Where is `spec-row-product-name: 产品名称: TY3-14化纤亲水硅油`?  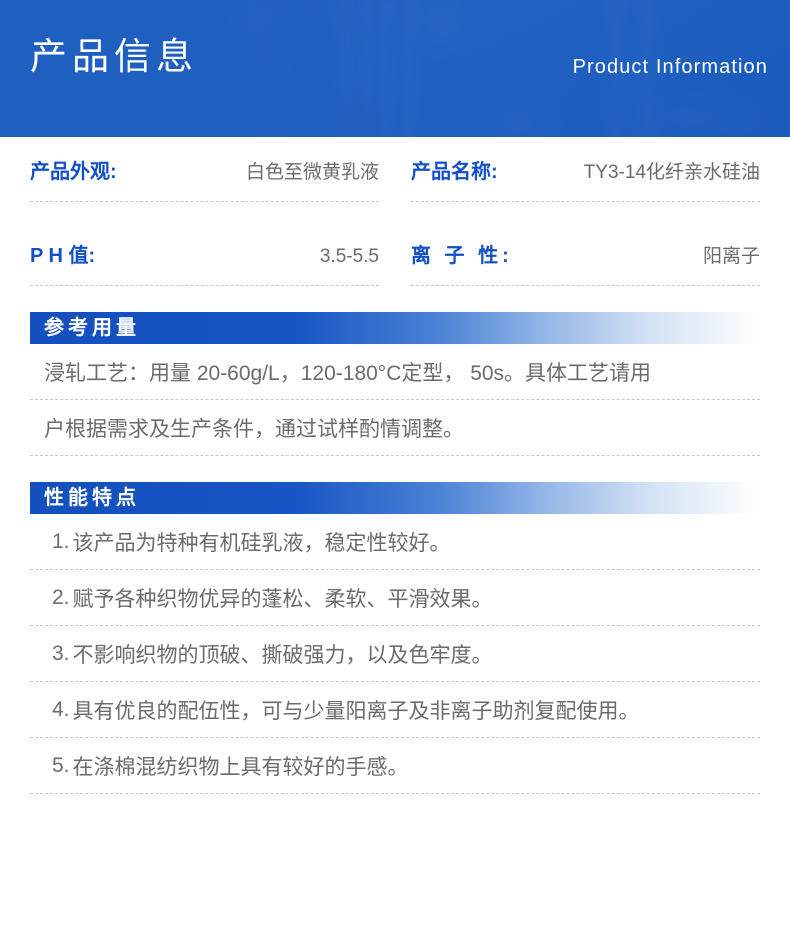
spec-row-product-name: 产品名称: TY3-14化纤亲水硅油 is located at coordinates (585, 178).